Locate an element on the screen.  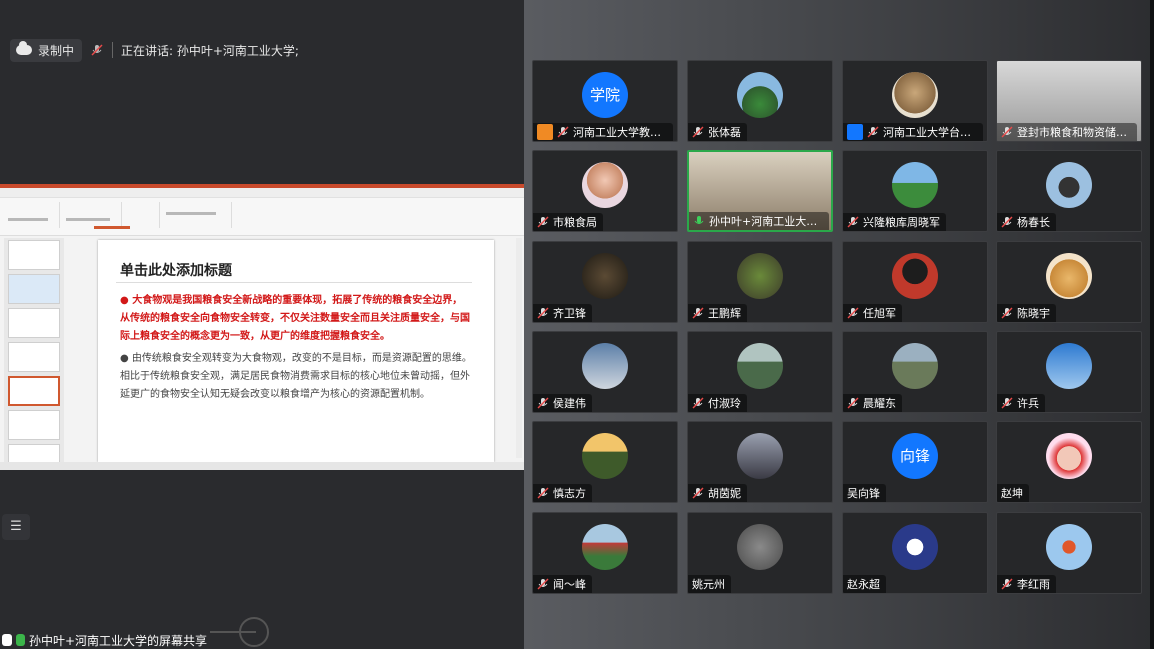
participant-tile: 向锋 吴向锋 is located at coordinates (915, 462).